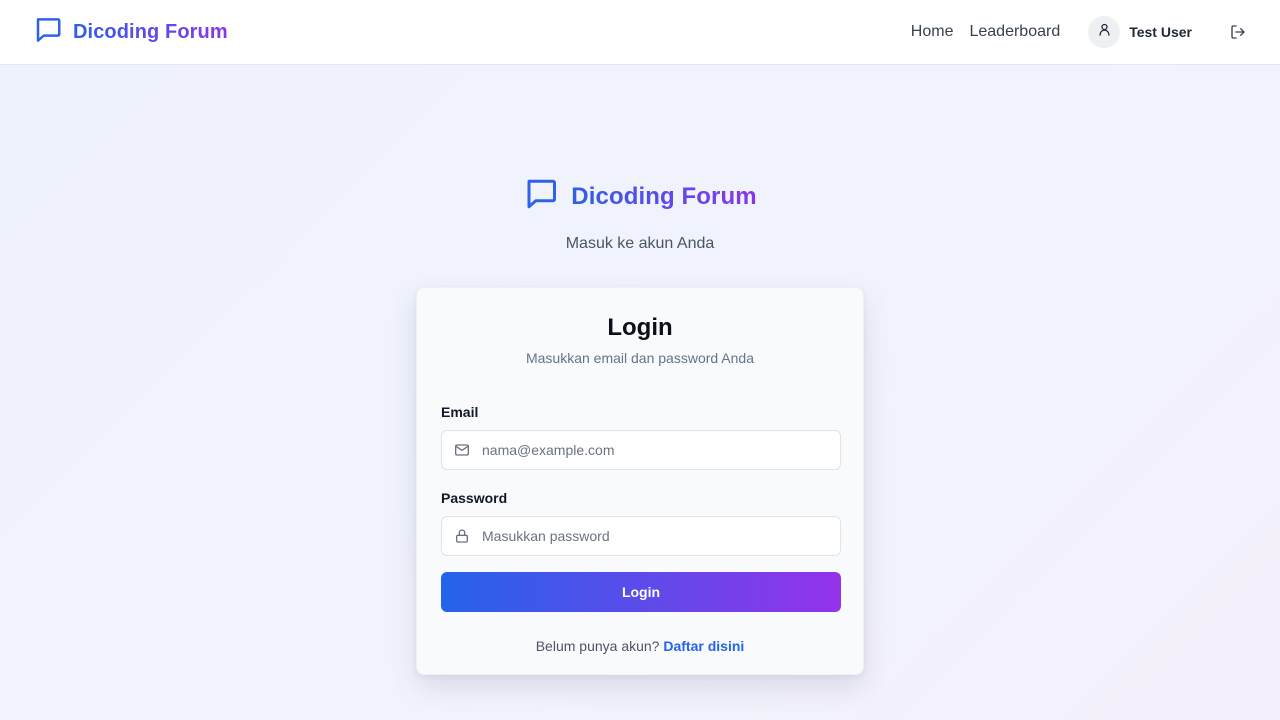 The height and width of the screenshot is (720, 1280). What do you see at coordinates (460, 412) in the screenshot?
I see `email-label: Email` at bounding box center [460, 412].